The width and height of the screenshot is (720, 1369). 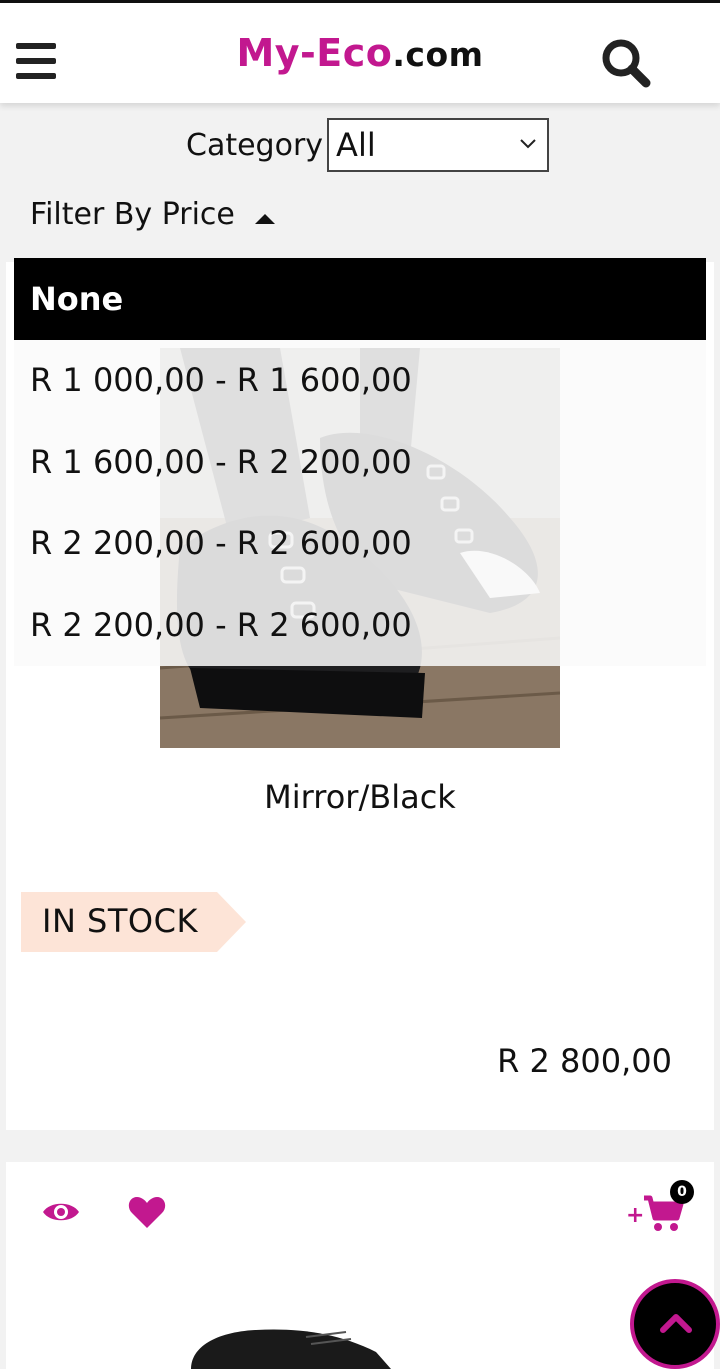 What do you see at coordinates (120, 921) in the screenshot?
I see `stock-badge-label: IN STOCK` at bounding box center [120, 921].